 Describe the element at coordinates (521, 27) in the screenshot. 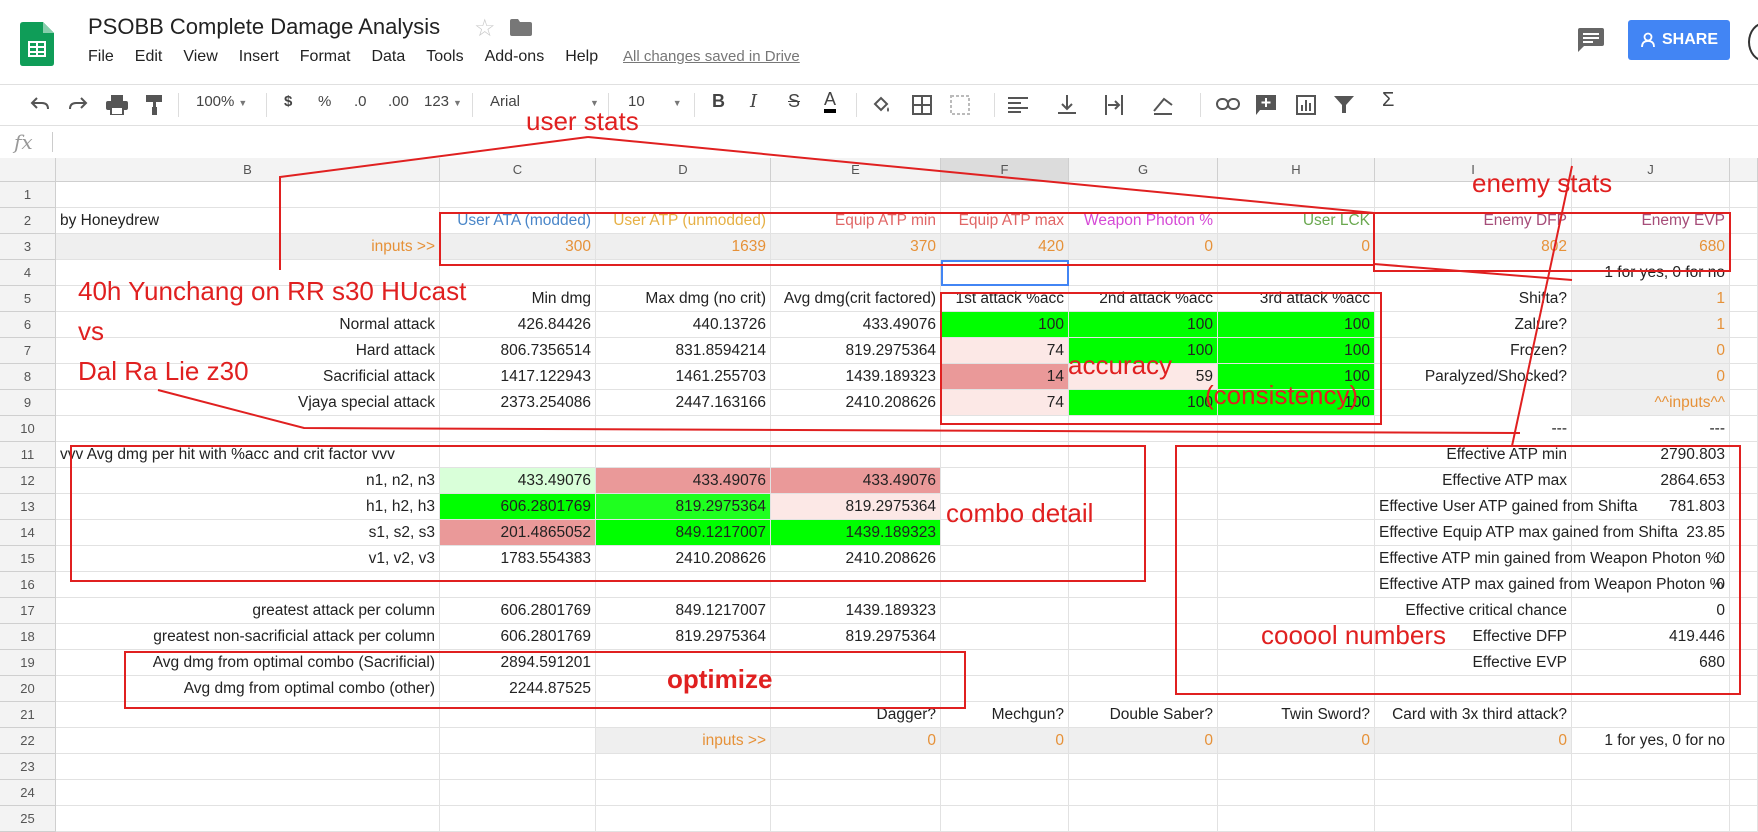

I see `folder-icon` at that location.